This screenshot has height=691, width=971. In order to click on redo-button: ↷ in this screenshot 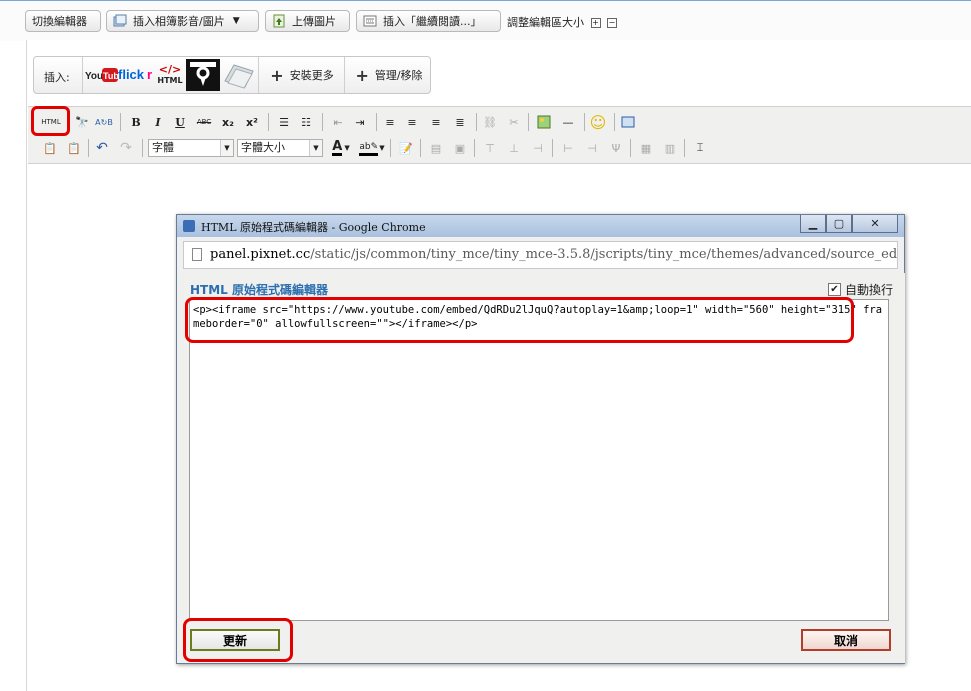, I will do `click(126, 148)`.